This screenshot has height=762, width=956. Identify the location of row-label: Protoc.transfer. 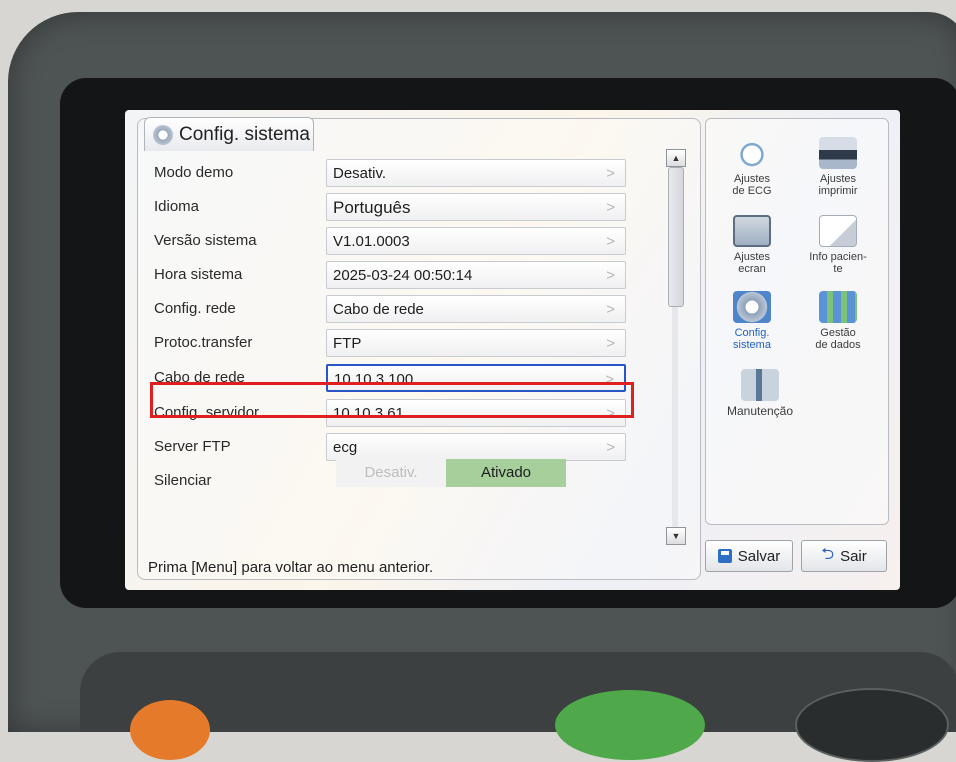
(203, 342).